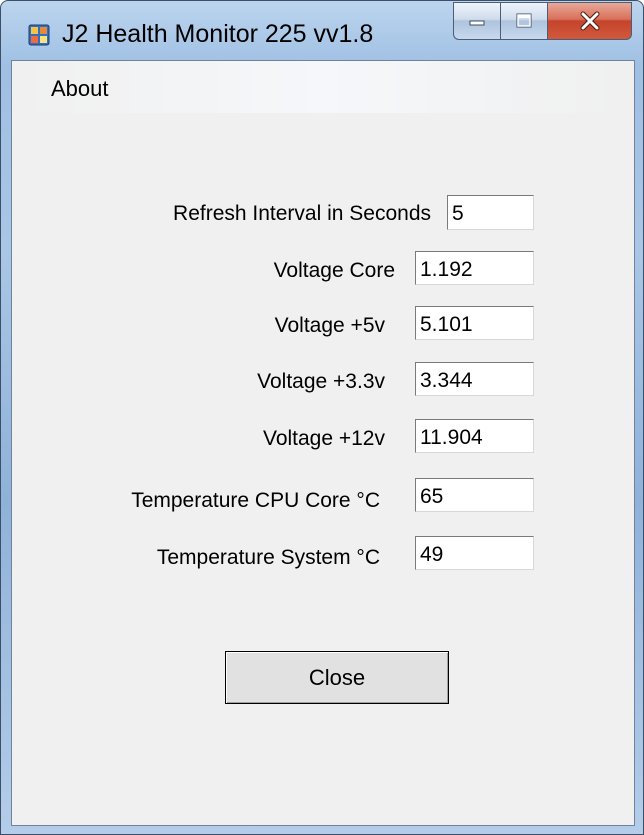 The width and height of the screenshot is (644, 835). What do you see at coordinates (334, 270) in the screenshot?
I see `voltage-core-label: Voltage Core` at bounding box center [334, 270].